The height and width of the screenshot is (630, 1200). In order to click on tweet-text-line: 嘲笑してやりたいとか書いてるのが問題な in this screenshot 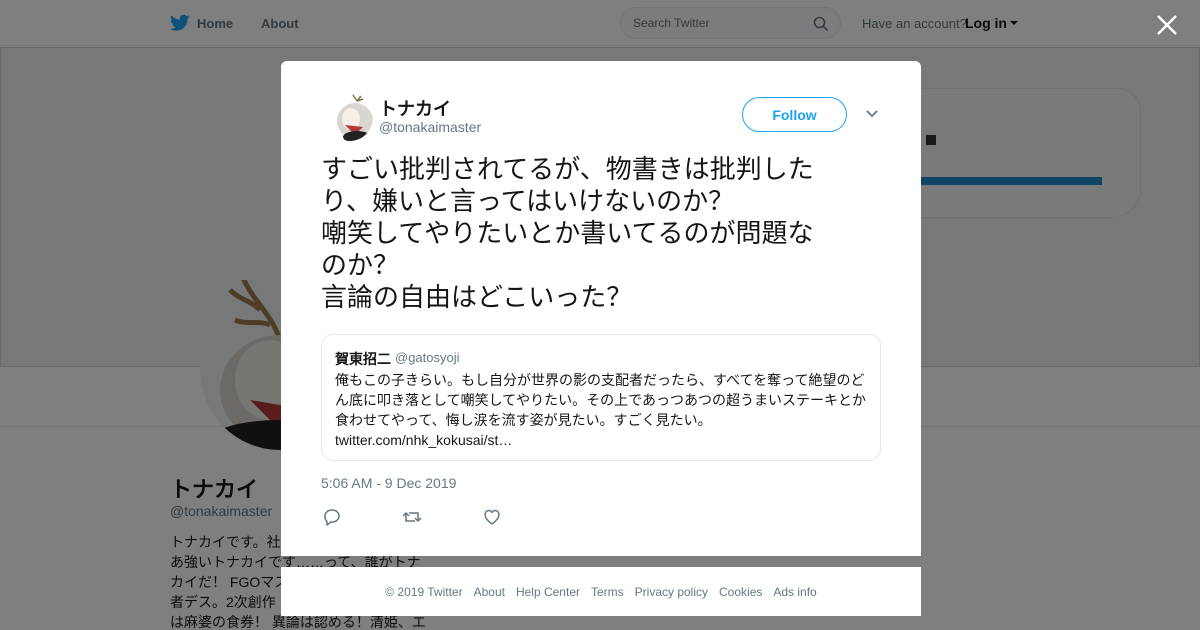, I will do `click(567, 233)`.